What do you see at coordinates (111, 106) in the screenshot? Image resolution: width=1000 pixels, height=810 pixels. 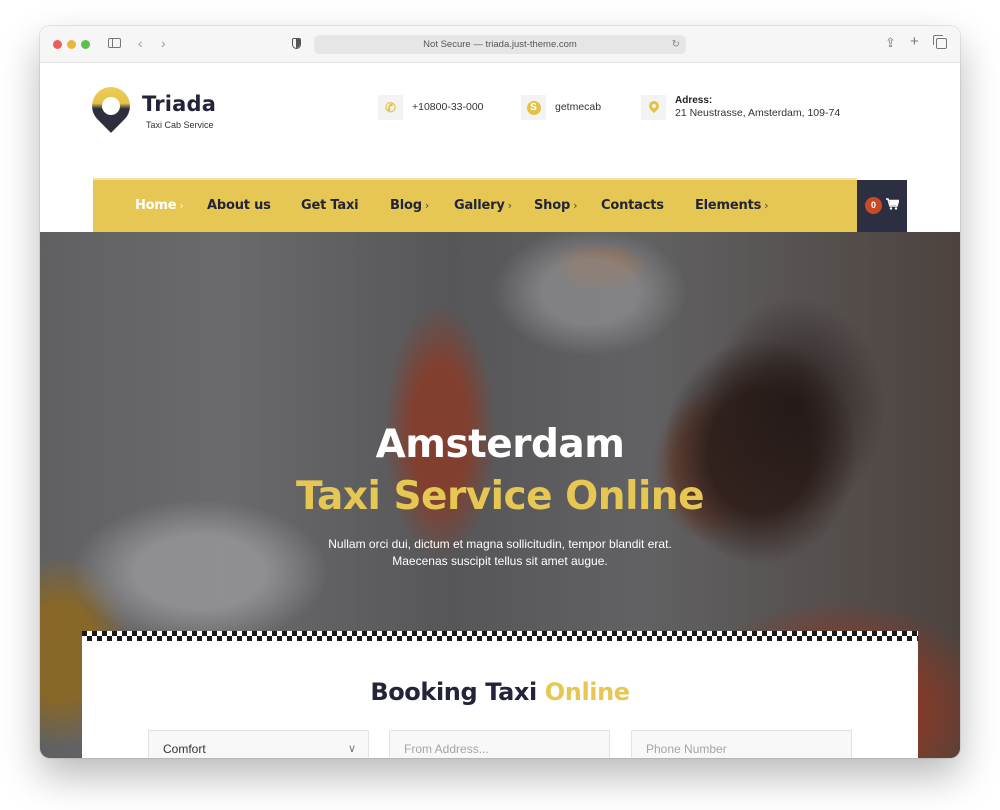 I see `logo-pin-icon` at bounding box center [111, 106].